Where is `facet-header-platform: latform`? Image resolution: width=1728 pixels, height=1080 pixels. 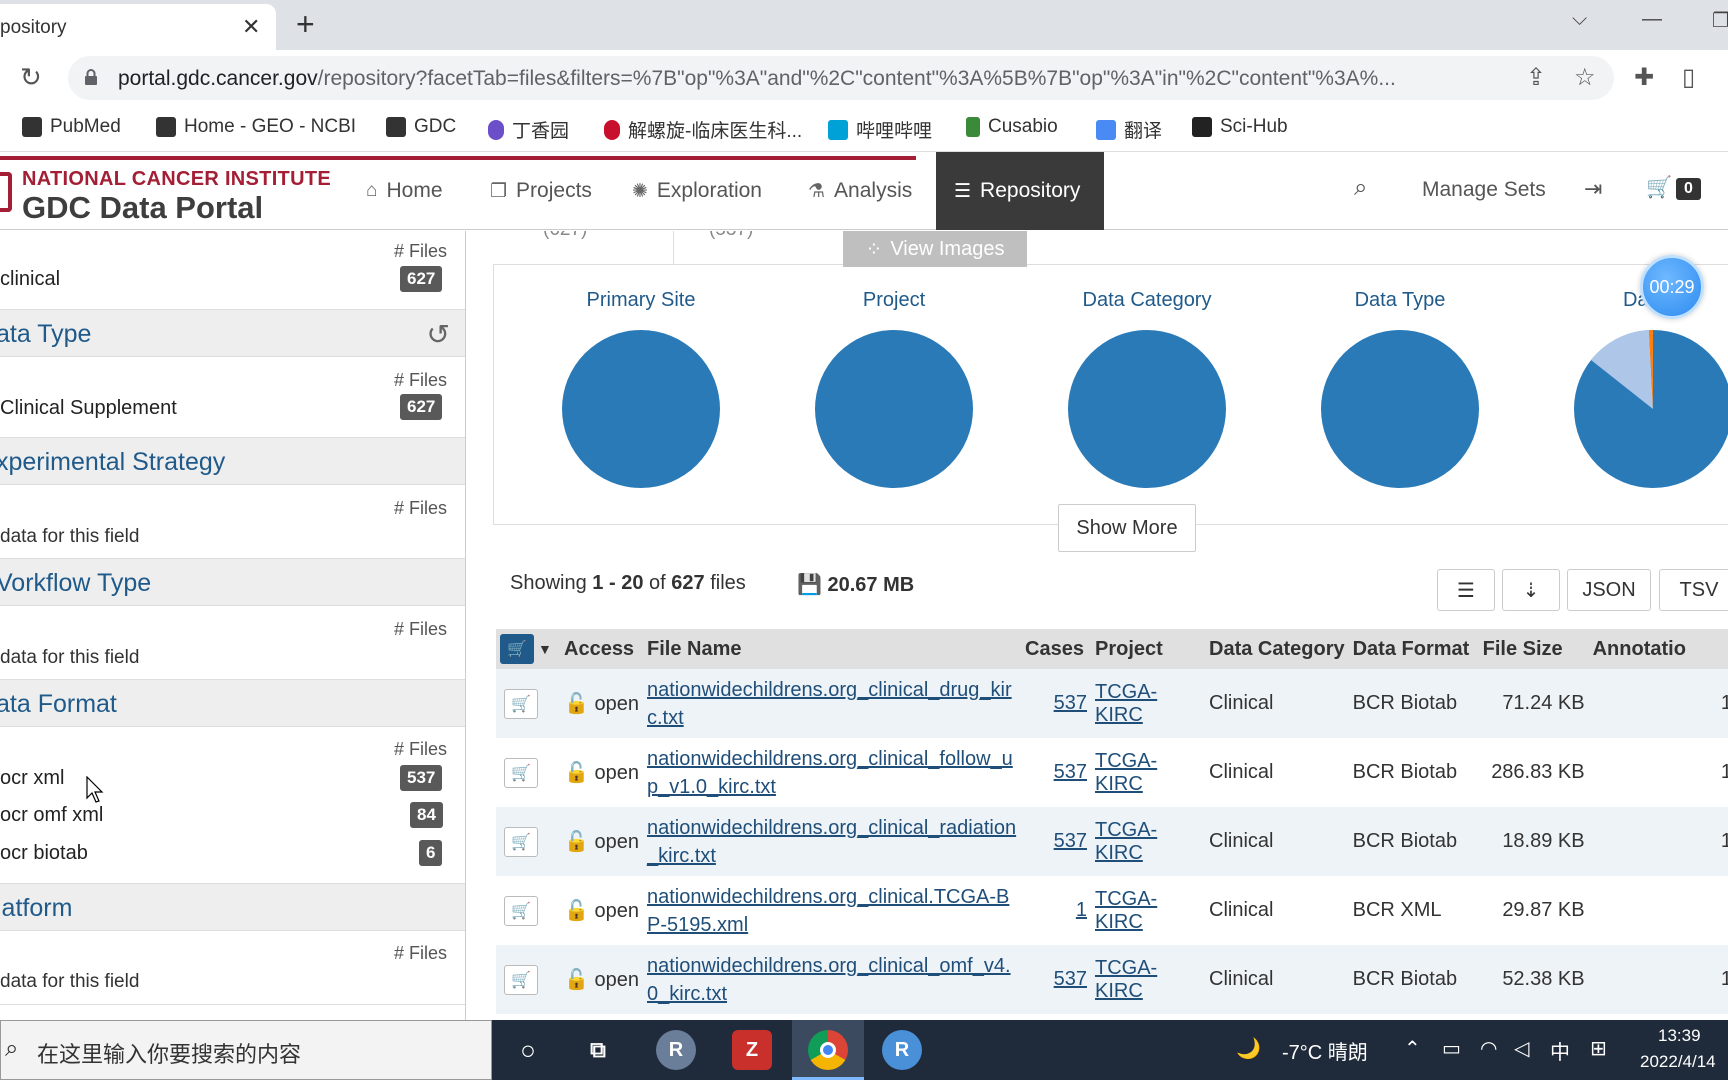 facet-header-platform: latform is located at coordinates (232, 907).